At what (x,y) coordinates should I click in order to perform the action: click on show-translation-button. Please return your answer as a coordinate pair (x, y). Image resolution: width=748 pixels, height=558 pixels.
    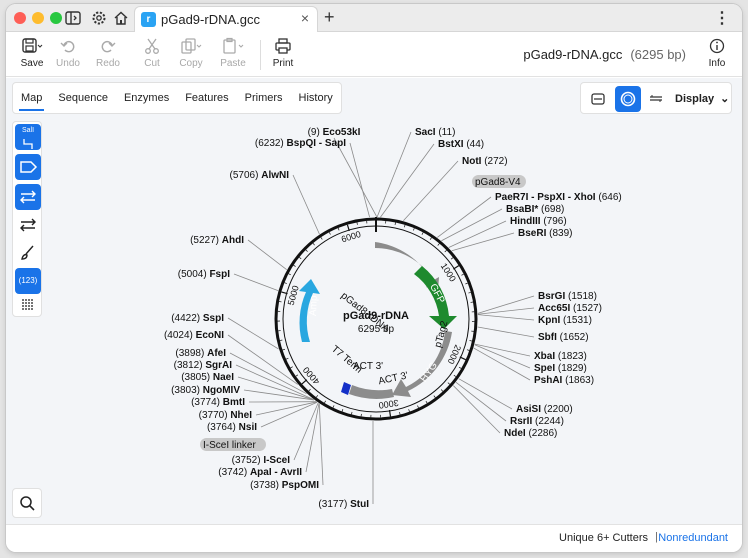
    Looking at the image, I should click on (28, 305).